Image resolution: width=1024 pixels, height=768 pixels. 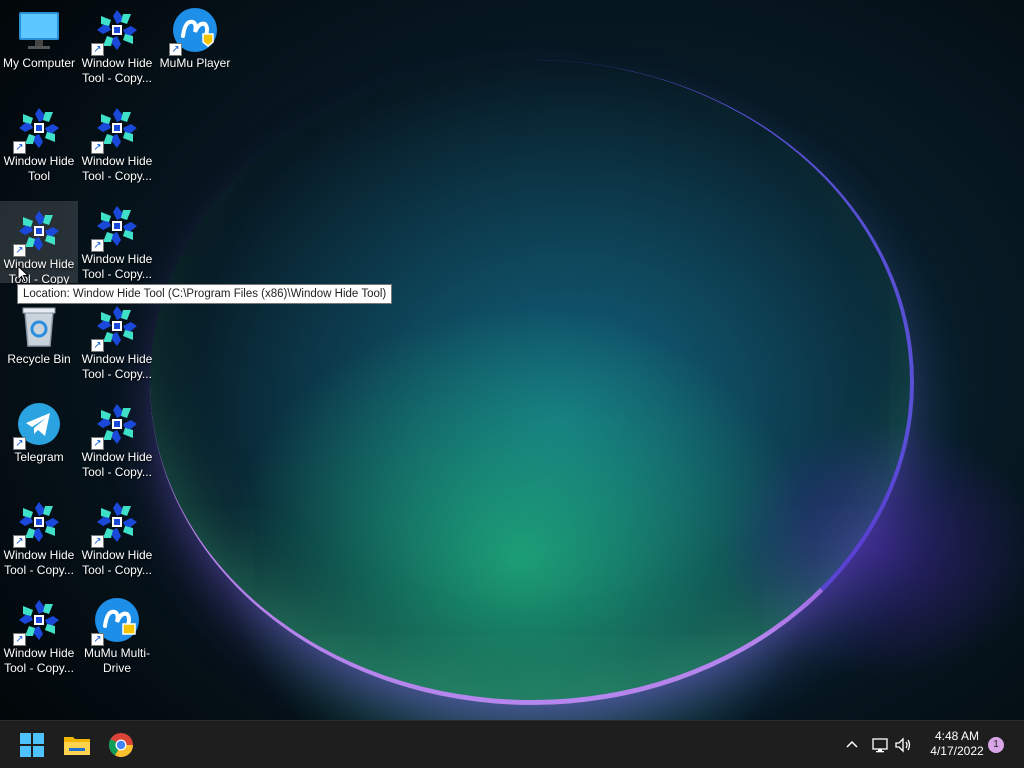 What do you see at coordinates (39, 271) in the screenshot?
I see `desktop-icon-label: Window Hide Tool - Copy` at bounding box center [39, 271].